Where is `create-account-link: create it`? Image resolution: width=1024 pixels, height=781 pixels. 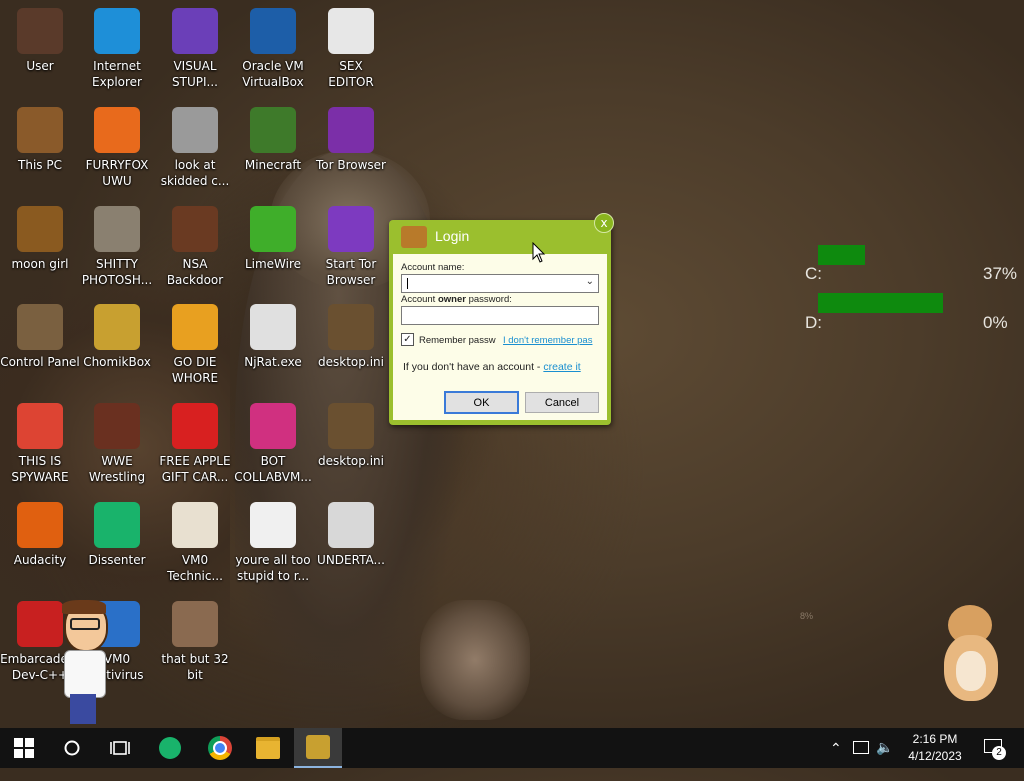
create-account-link: create it is located at coordinates (561, 367).